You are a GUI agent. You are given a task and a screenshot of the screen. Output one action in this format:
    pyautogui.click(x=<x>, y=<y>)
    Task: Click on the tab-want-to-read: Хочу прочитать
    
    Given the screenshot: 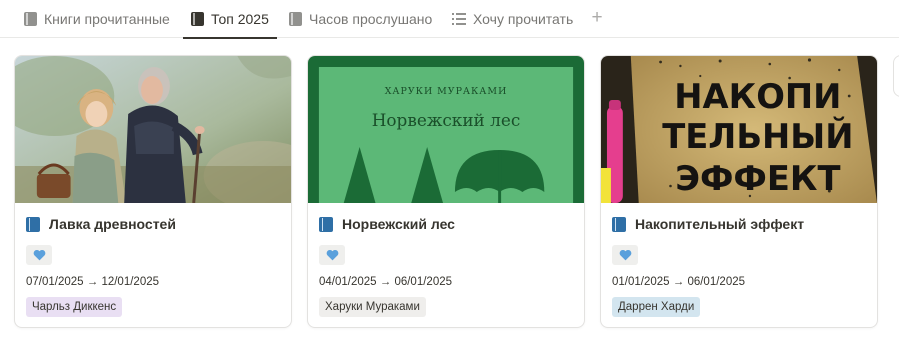 What is the action you would take?
    pyautogui.click(x=512, y=19)
    